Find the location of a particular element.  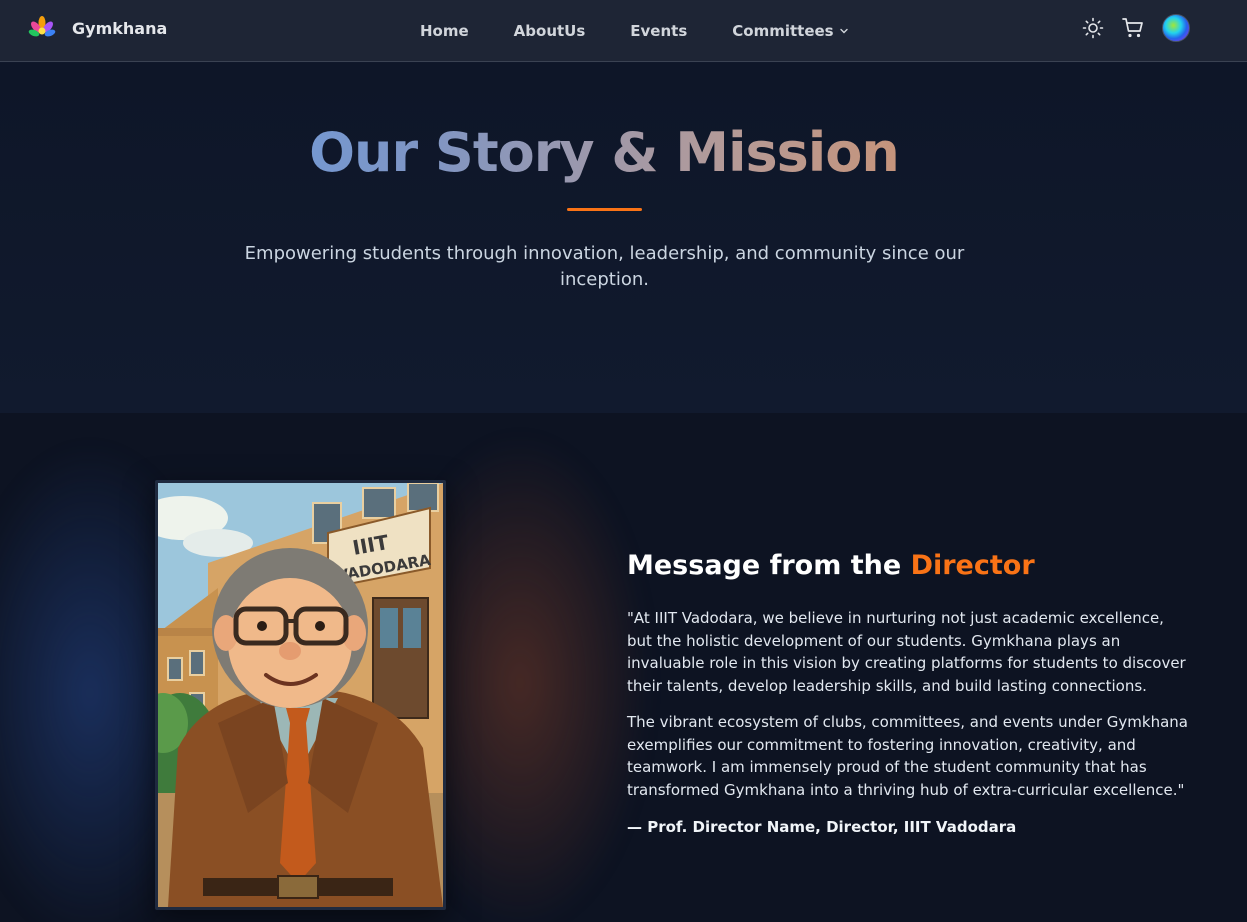

chevron-down-icon is located at coordinates (843, 31).